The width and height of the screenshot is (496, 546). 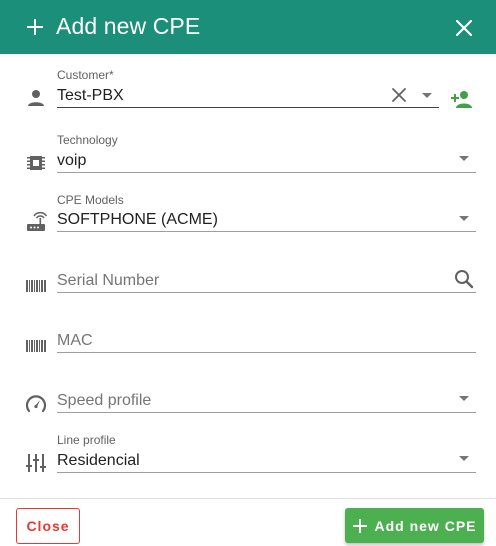 I want to click on cpe-models-underline, so click(x=266, y=231).